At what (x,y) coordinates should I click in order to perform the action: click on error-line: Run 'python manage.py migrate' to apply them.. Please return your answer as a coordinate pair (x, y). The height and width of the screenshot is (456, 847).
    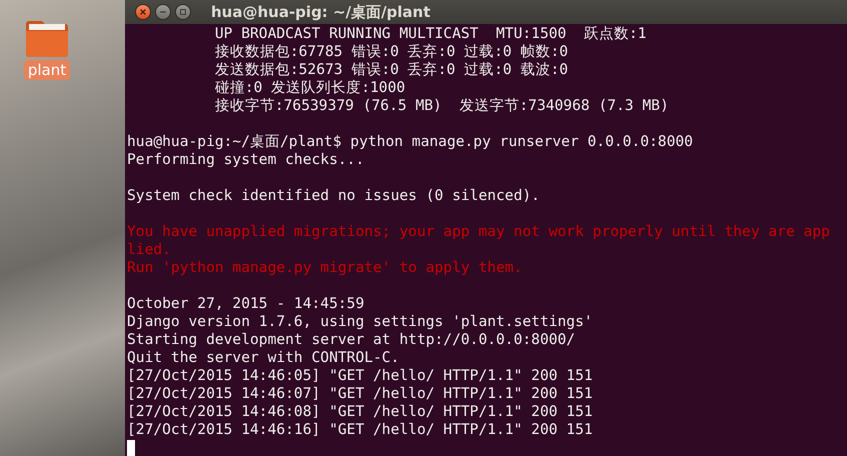
    Looking at the image, I should click on (325, 268).